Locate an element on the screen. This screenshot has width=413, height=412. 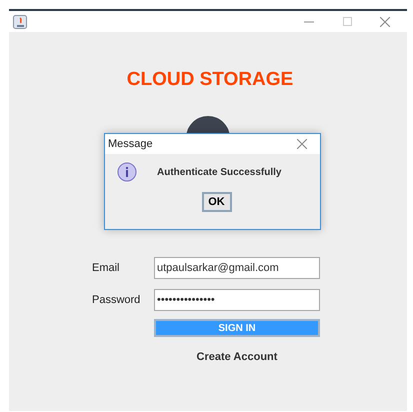
field-label: Password is located at coordinates (117, 300).